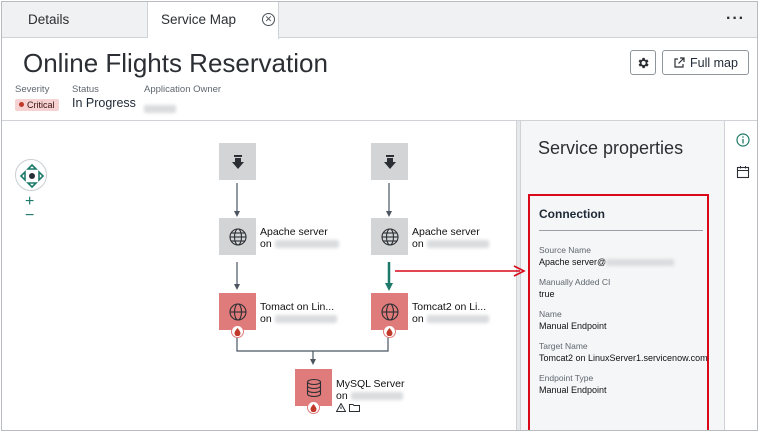 The image size is (760, 433). What do you see at coordinates (175, 63) in the screenshot?
I see `page-title: Online Flights Reservation` at bounding box center [175, 63].